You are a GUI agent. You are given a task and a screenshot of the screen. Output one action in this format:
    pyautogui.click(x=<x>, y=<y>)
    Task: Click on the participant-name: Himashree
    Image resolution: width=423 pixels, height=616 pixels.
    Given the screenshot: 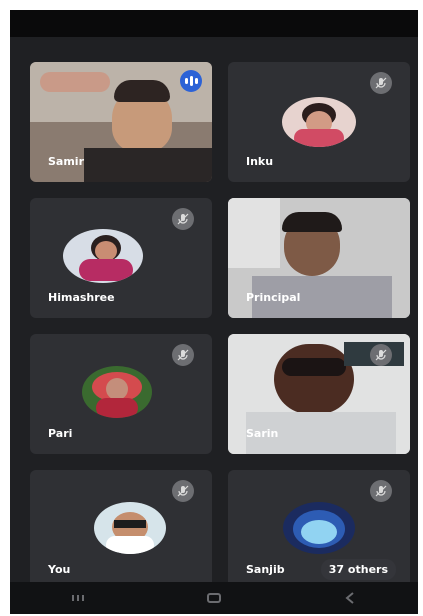 What is the action you would take?
    pyautogui.click(x=81, y=297)
    